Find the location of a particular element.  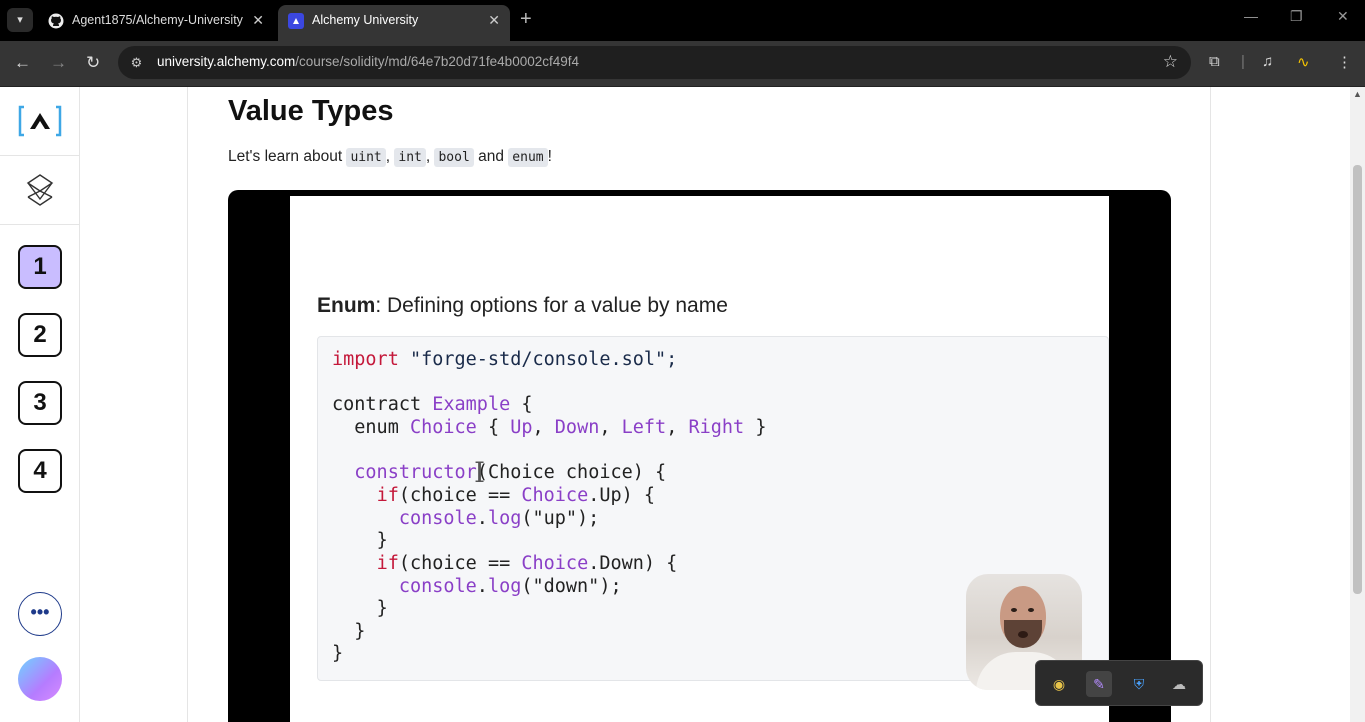

type-enum: enum is located at coordinates (528, 157).